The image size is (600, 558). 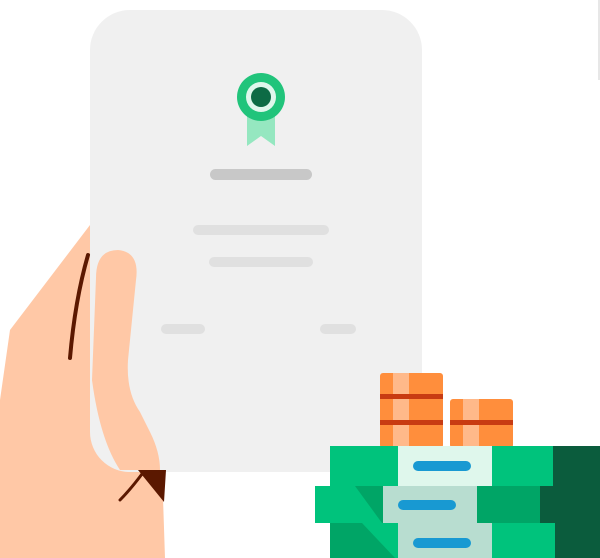 I want to click on title-placeholder, so click(x=261, y=174).